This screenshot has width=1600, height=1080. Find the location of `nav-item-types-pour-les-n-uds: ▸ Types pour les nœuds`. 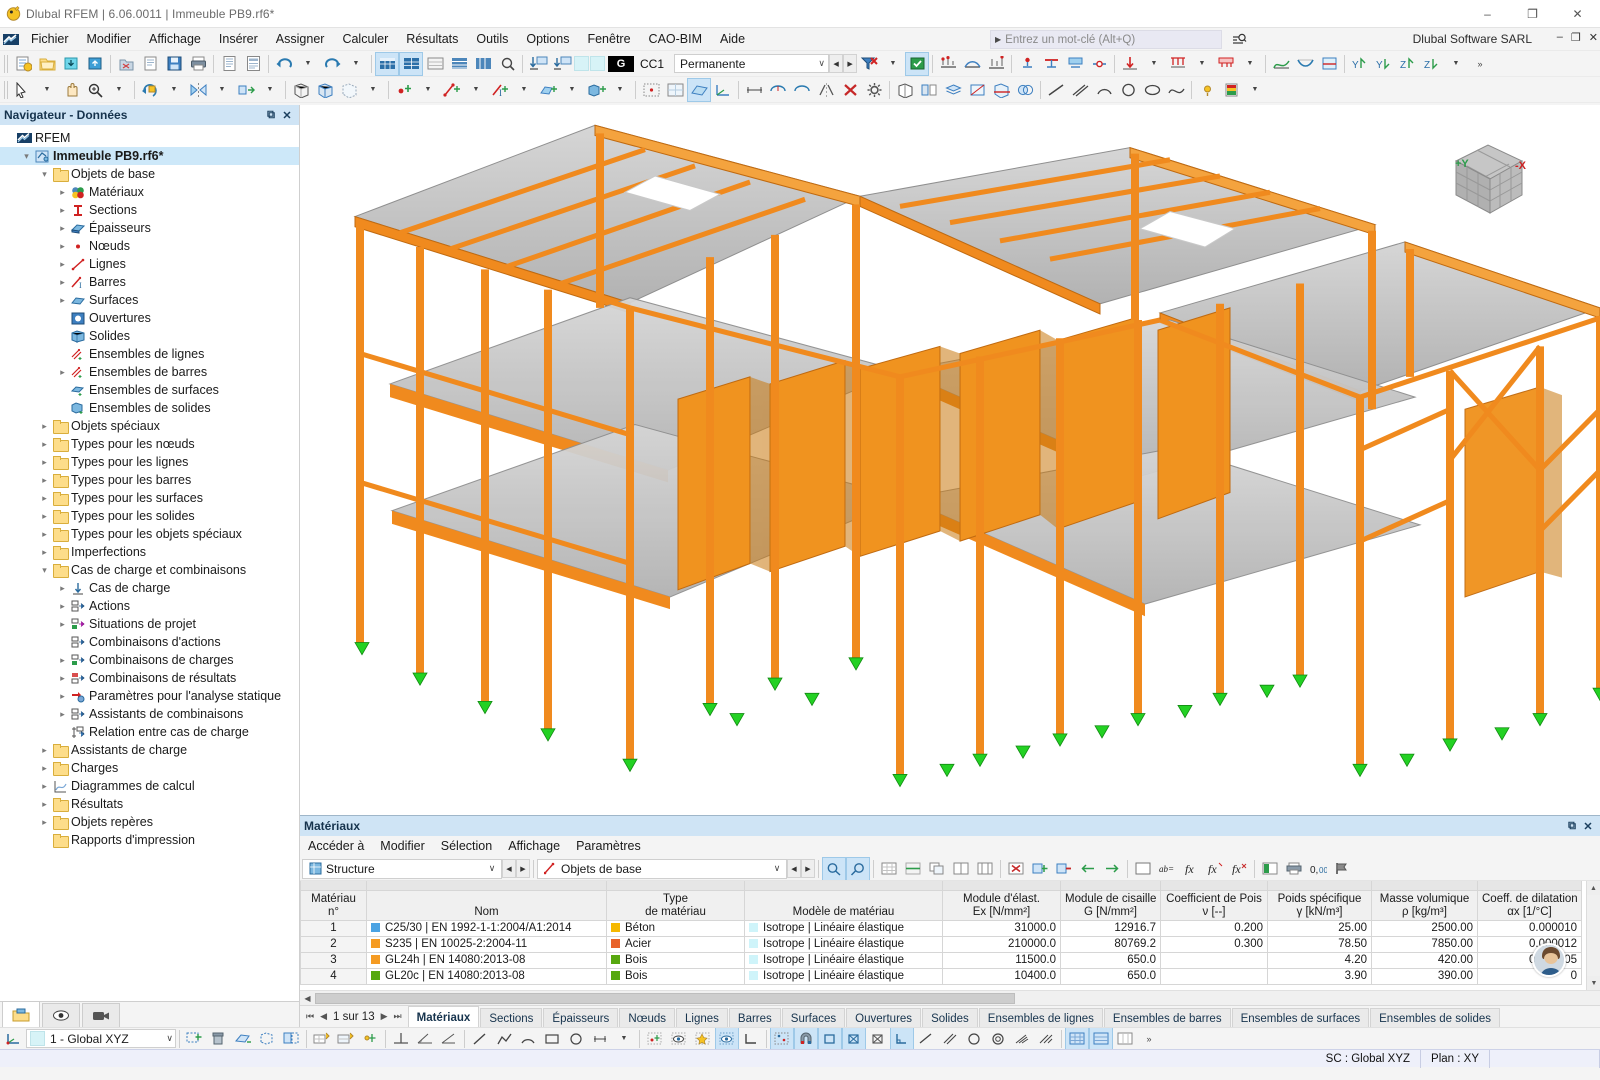

nav-item-types-pour-les-n-uds: ▸ Types pour les nœuds is located at coordinates (149, 444).